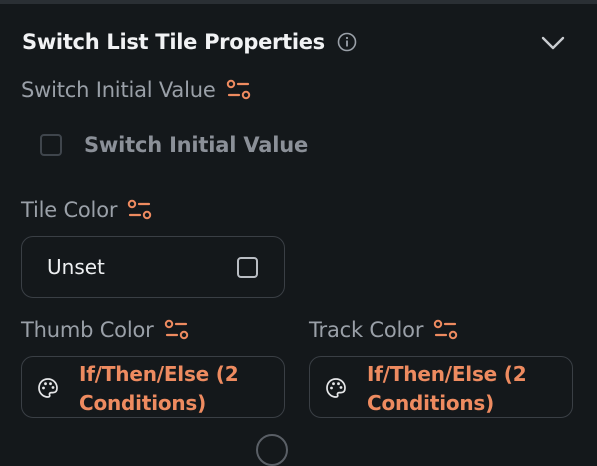 Image resolution: width=597 pixels, height=466 pixels. Describe the element at coordinates (298, 2) in the screenshot. I see `section-divider` at that location.